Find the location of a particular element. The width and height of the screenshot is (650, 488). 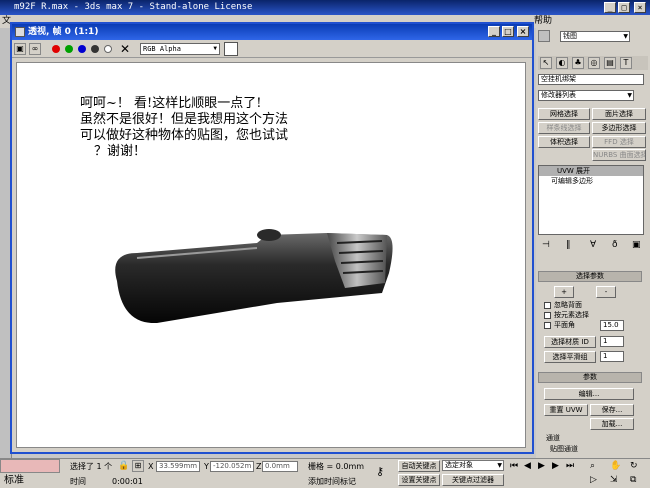

reset-uvw-button: 重置 UVW is located at coordinates (566, 410).